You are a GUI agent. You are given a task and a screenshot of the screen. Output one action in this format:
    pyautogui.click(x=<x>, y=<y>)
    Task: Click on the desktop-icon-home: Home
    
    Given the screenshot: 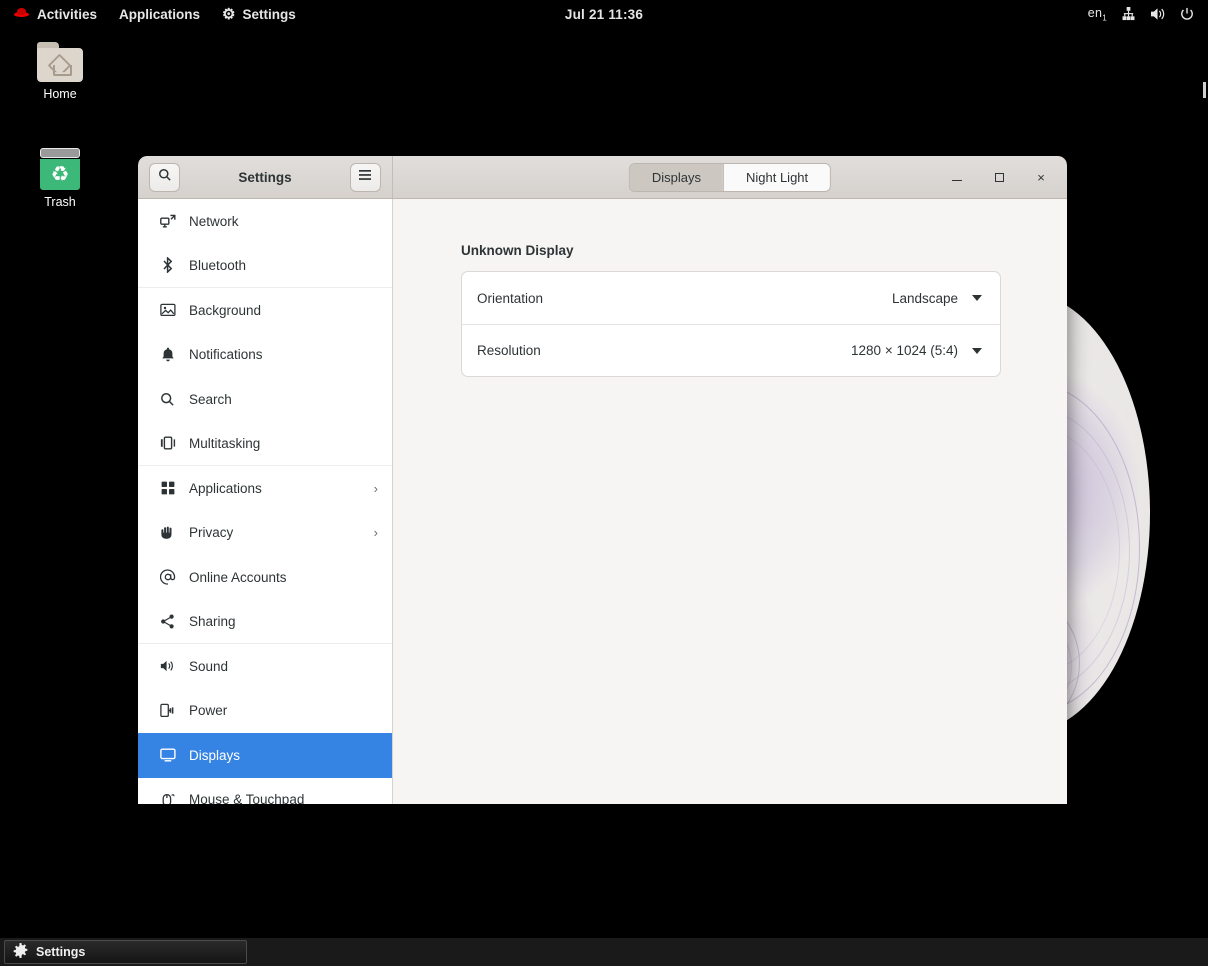 What is the action you would take?
    pyautogui.click(x=60, y=71)
    